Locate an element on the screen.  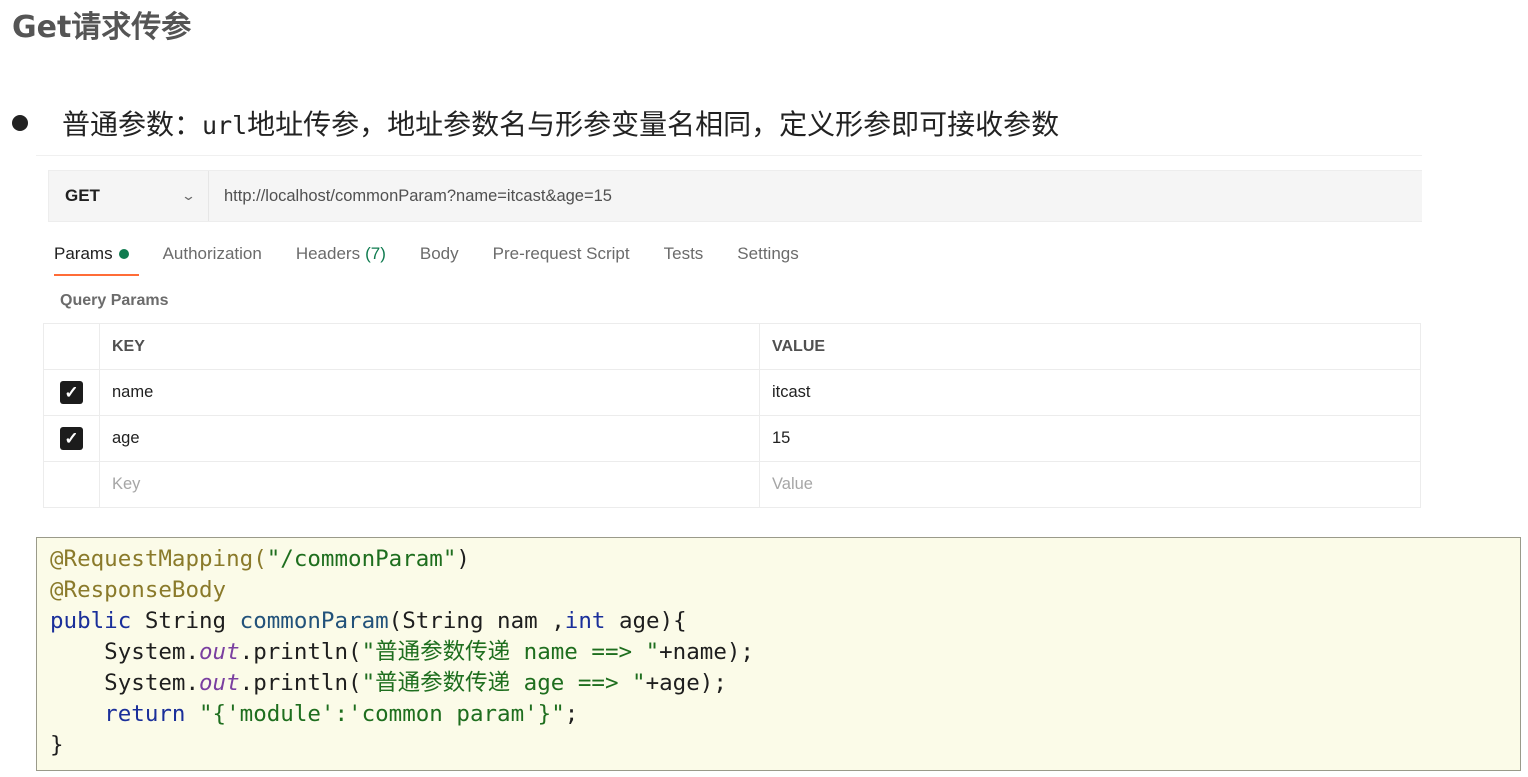
code-string: "{'module':'common param'}" is located at coordinates (375, 714).